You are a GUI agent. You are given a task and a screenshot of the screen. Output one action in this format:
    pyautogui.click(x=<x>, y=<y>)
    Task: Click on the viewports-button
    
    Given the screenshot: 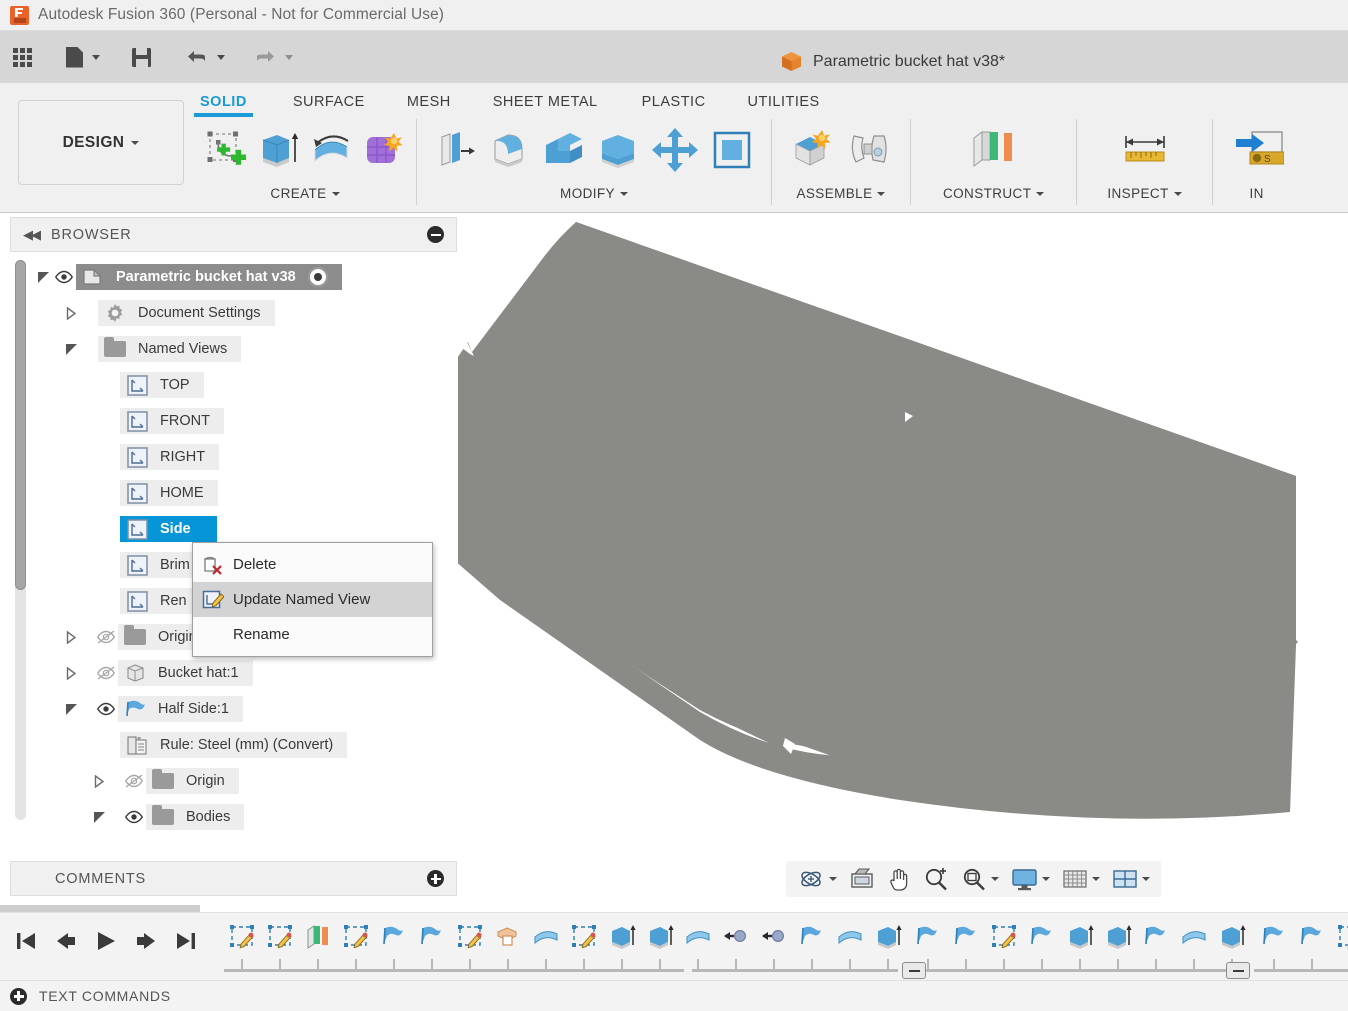 What is the action you would take?
    pyautogui.click(x=1131, y=879)
    